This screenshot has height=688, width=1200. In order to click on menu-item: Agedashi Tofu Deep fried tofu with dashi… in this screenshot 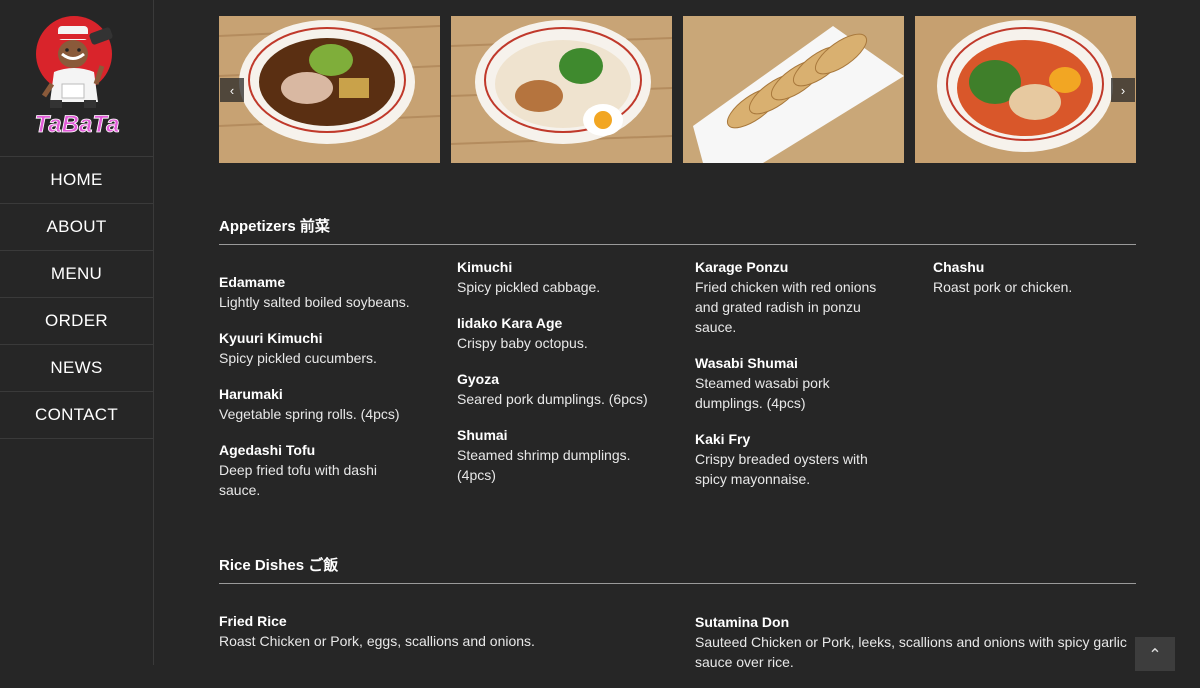, I will do `click(319, 470)`.